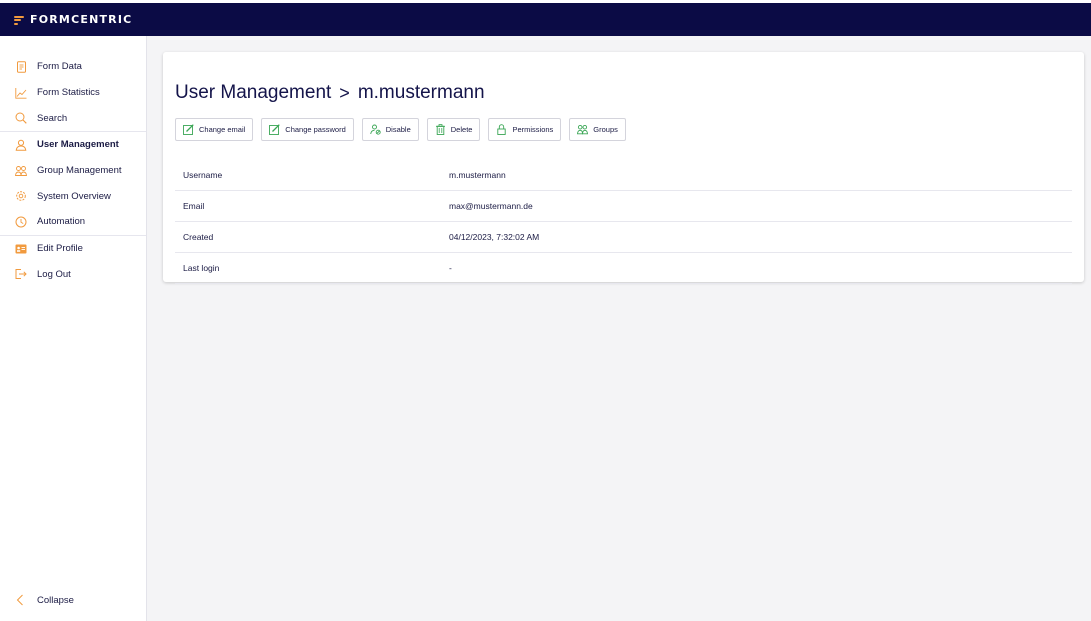 This screenshot has height=621, width=1091. I want to click on sidebar-item-edit-profile: Edit Profile, so click(73, 249).